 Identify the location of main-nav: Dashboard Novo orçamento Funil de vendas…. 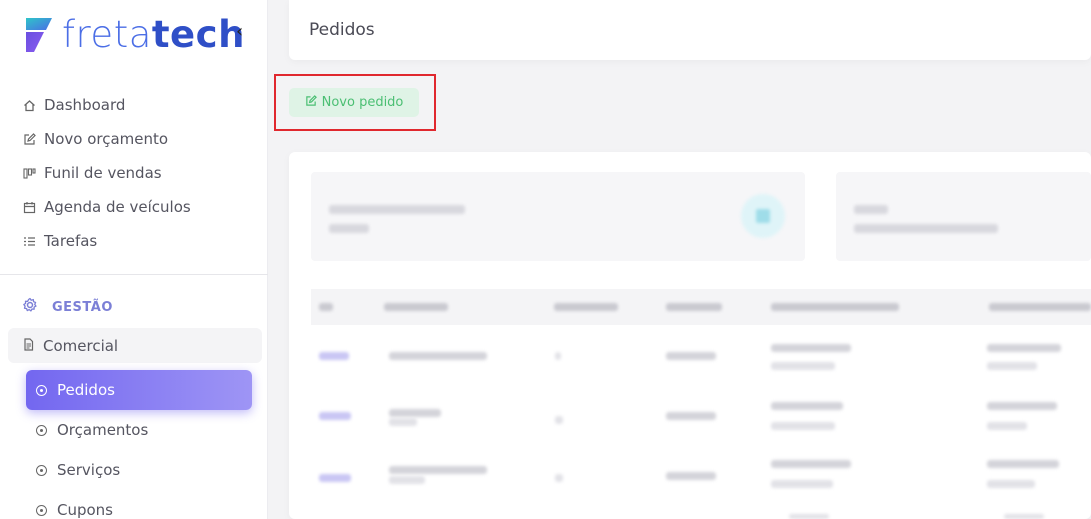
(134, 173).